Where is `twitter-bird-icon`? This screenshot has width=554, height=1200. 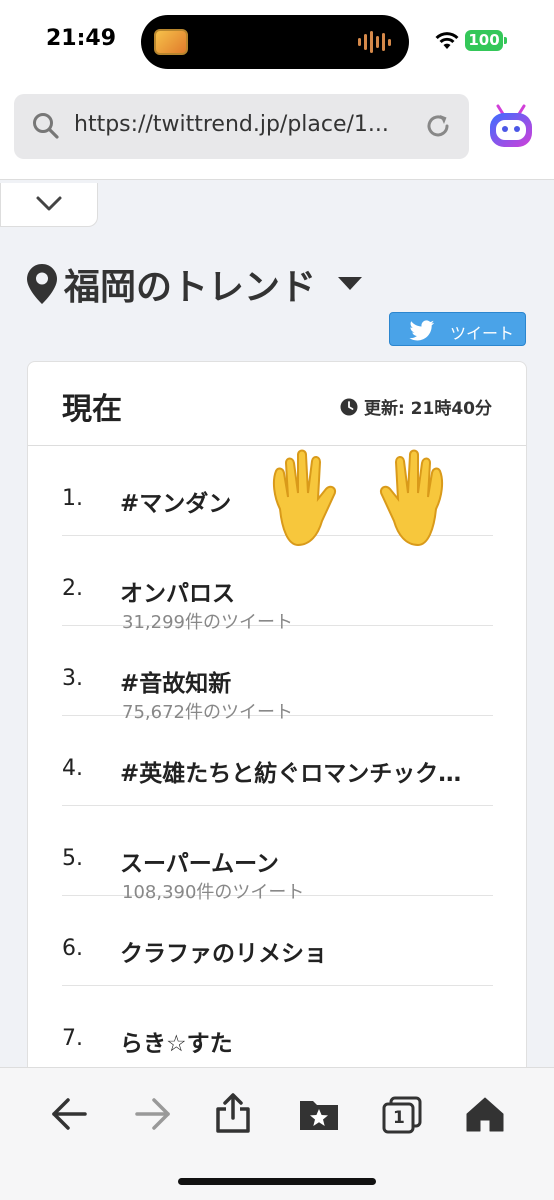 twitter-bird-icon is located at coordinates (422, 330).